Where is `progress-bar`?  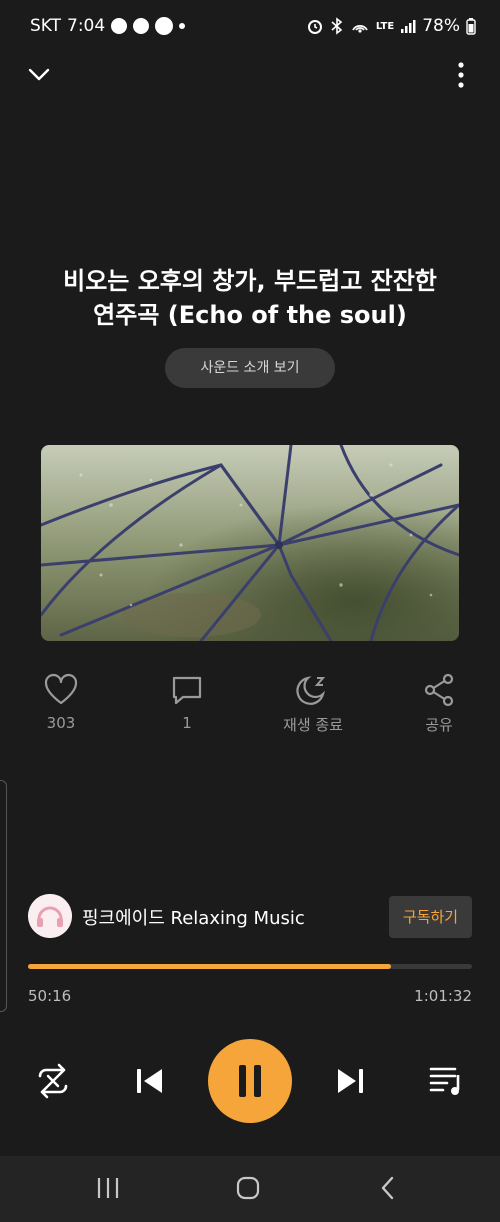
progress-bar is located at coordinates (250, 966).